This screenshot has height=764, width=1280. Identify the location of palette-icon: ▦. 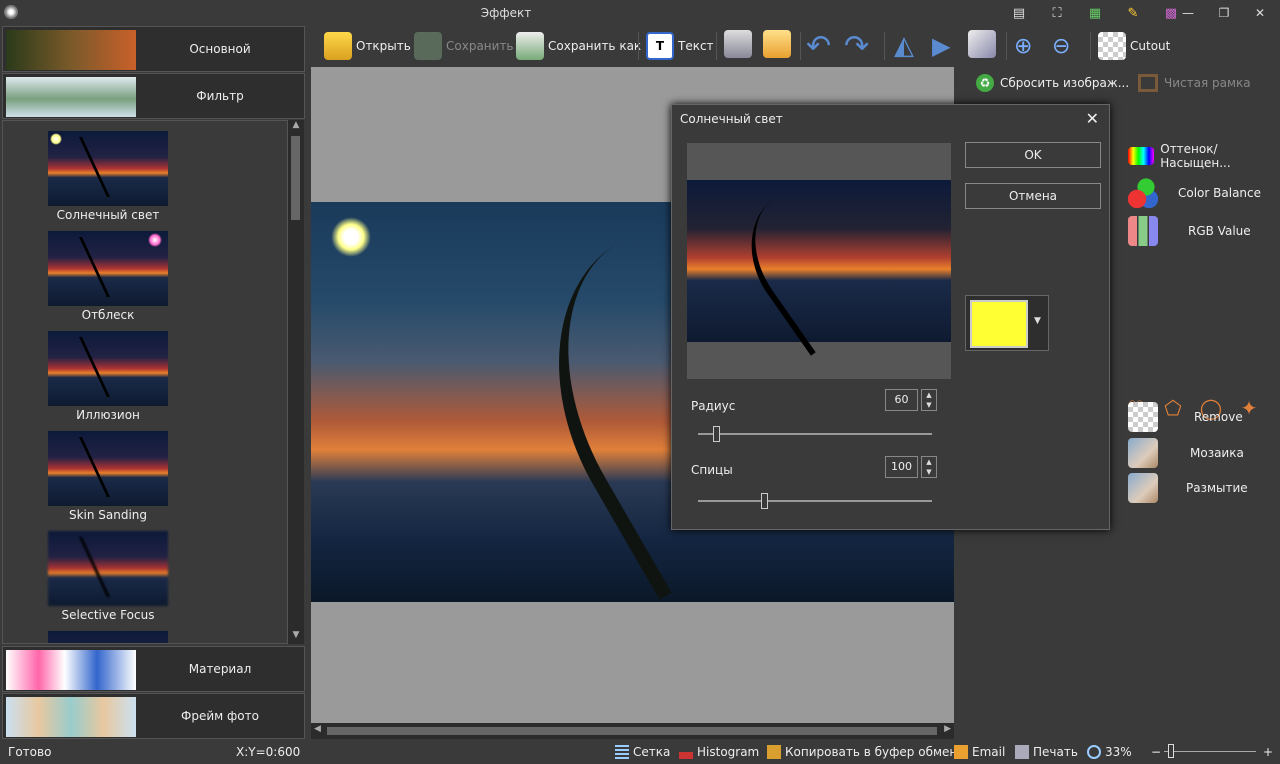
(1095, 13).